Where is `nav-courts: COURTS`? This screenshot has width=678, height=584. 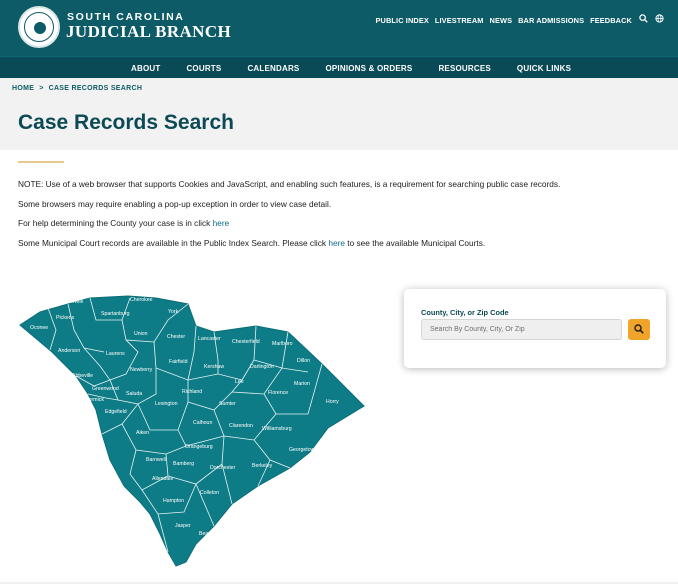 nav-courts: COURTS is located at coordinates (203, 68).